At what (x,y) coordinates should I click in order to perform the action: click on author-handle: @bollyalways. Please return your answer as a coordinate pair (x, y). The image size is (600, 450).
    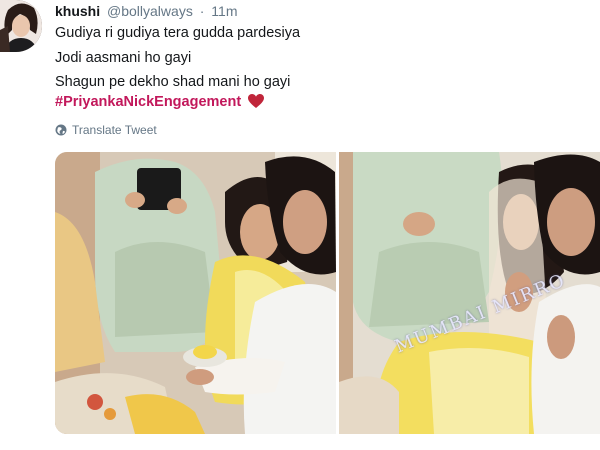
    Looking at the image, I should click on (150, 11).